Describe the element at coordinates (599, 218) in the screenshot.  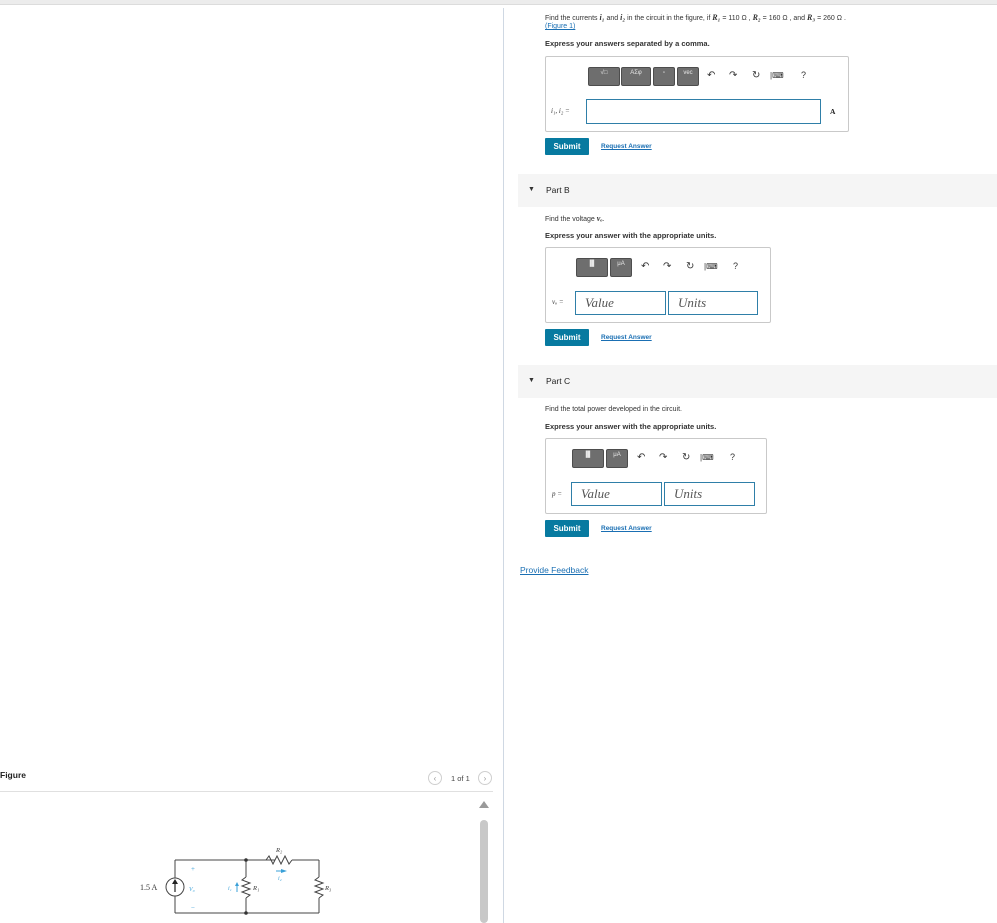
I see `var-v0: vₒ` at that location.